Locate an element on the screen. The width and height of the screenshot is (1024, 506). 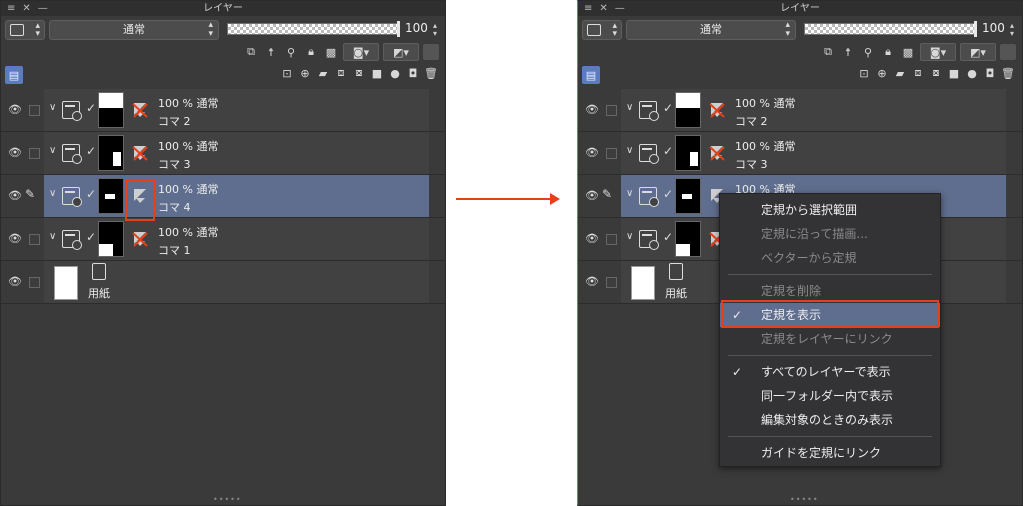
menu-item-show-only-editing: 編集対象のときのみ表示 is located at coordinates (830, 420).